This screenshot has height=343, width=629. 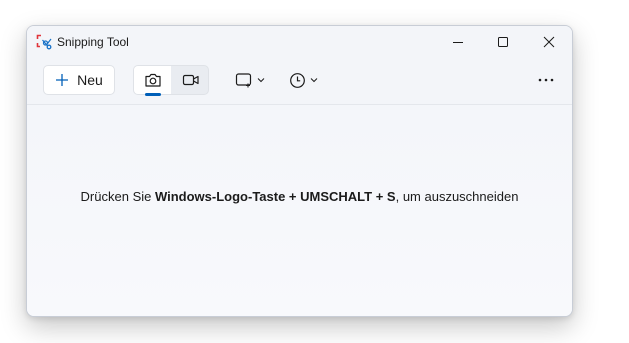 I want to click on maximize-button, so click(x=503, y=42).